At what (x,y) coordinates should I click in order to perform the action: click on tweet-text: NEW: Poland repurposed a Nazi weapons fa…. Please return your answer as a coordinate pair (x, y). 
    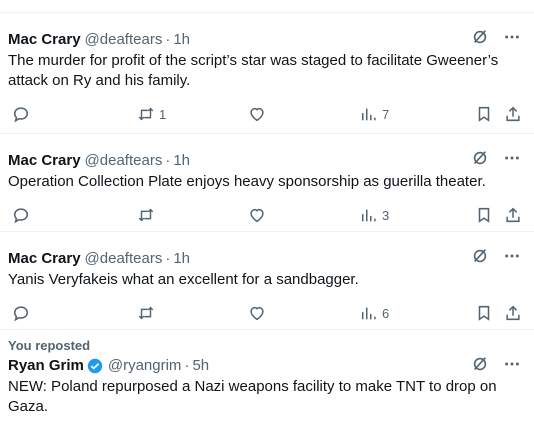
    Looking at the image, I should click on (254, 396).